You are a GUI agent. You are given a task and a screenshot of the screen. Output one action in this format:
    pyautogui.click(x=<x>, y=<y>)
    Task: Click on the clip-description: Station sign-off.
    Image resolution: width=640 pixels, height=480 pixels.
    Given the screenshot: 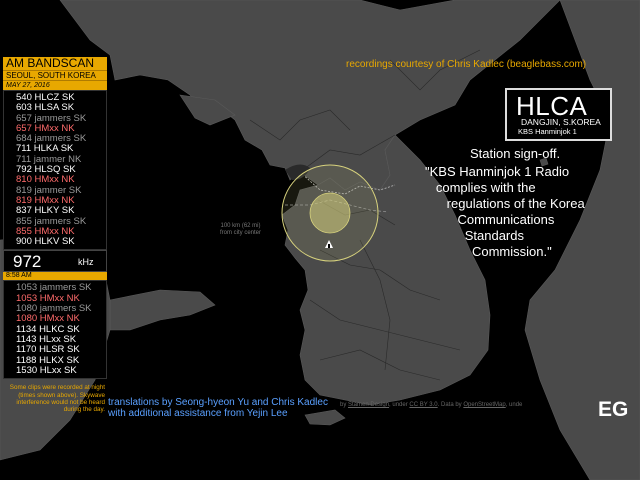 What is the action you would take?
    pyautogui.click(x=515, y=153)
    